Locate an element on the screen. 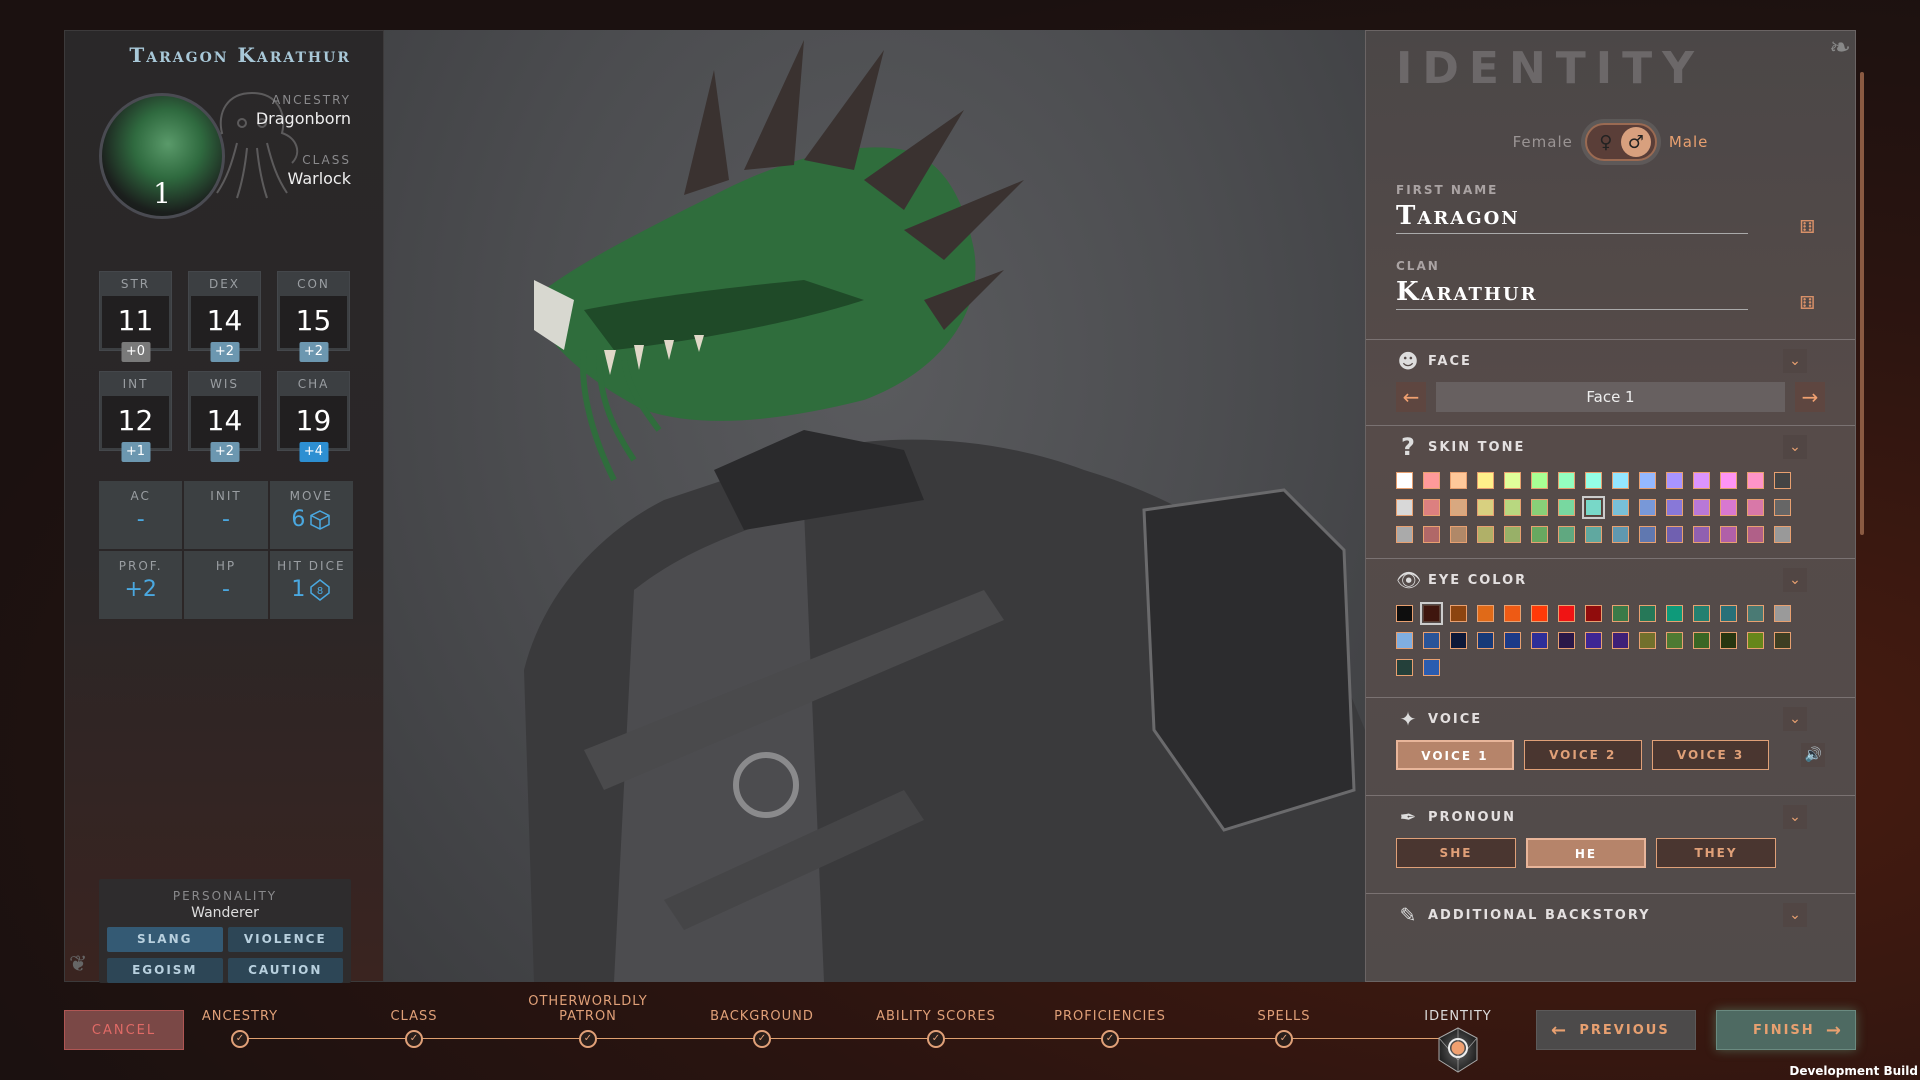 This screenshot has width=1920, height=1080. gender-toggle: ♀ ♂ is located at coordinates (1620, 142).